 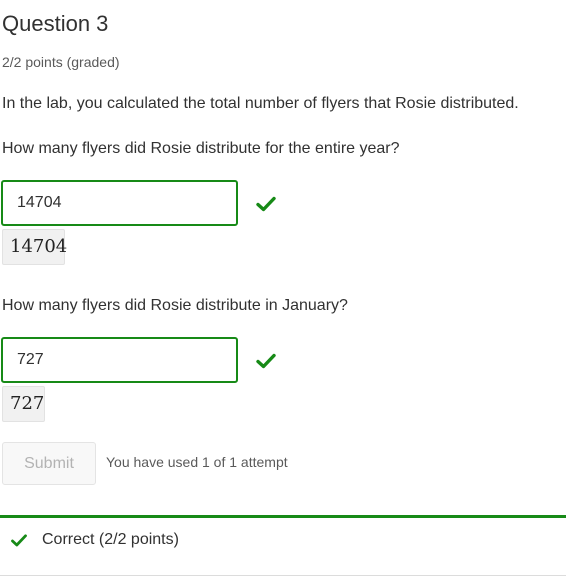 What do you see at coordinates (110, 539) in the screenshot?
I see `notification-text: Correct (2/2 points)` at bounding box center [110, 539].